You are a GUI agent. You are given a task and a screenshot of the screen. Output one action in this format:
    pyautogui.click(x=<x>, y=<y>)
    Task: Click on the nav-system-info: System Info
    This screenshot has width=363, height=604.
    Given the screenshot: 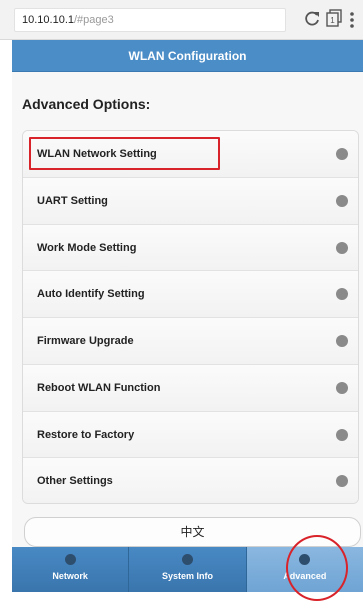 What is the action you would take?
    pyautogui.click(x=188, y=569)
    